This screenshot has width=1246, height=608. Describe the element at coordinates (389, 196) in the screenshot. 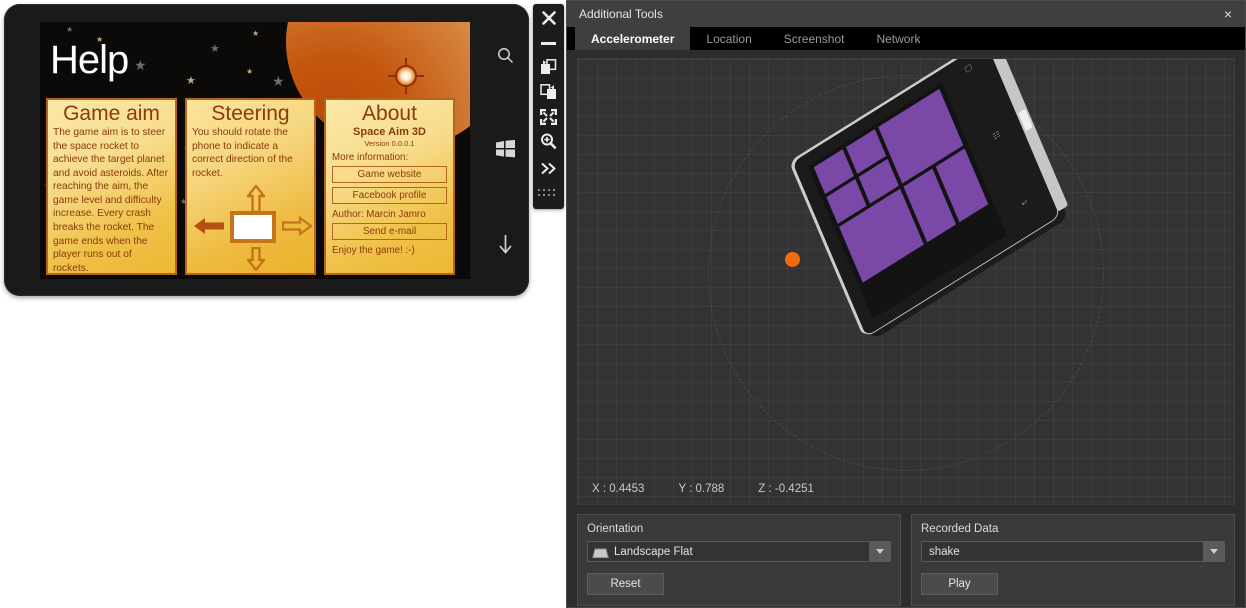

I see `facebook-profile-button: Facebook profile` at that location.